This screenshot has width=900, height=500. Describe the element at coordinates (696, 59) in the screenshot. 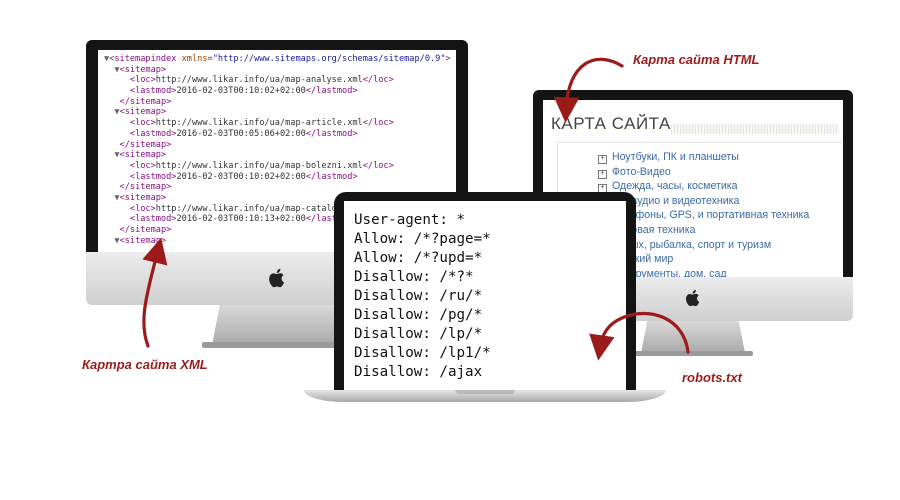

I see `label-html-sitemap: Карта сайта HTML` at that location.